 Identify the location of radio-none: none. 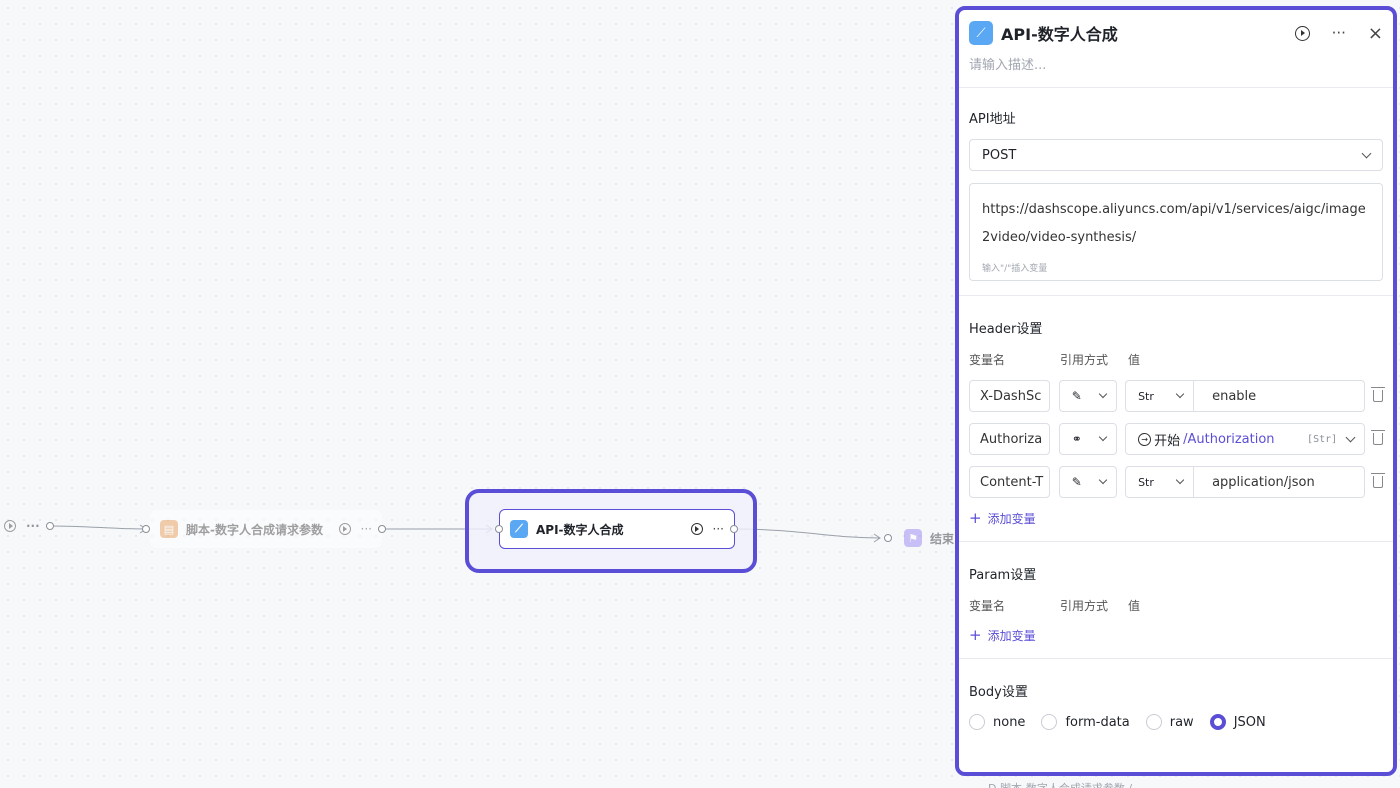
(997, 722).